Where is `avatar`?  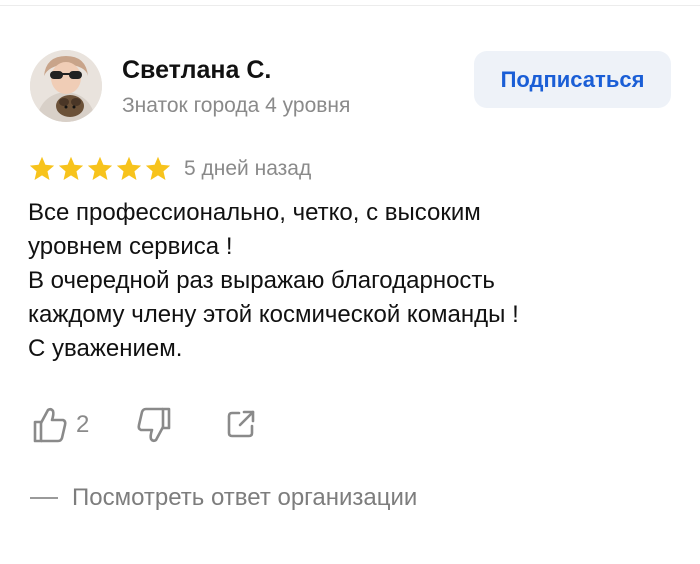 avatar is located at coordinates (66, 86).